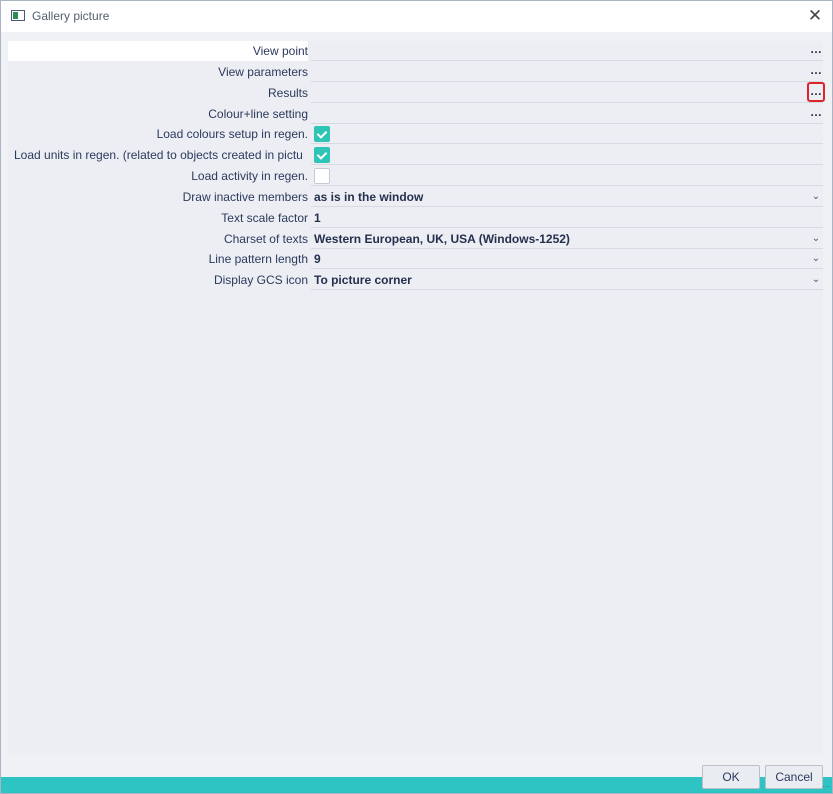  Describe the element at coordinates (264, 218) in the screenshot. I see `text-scale-factor-label: Text scale factor` at that location.